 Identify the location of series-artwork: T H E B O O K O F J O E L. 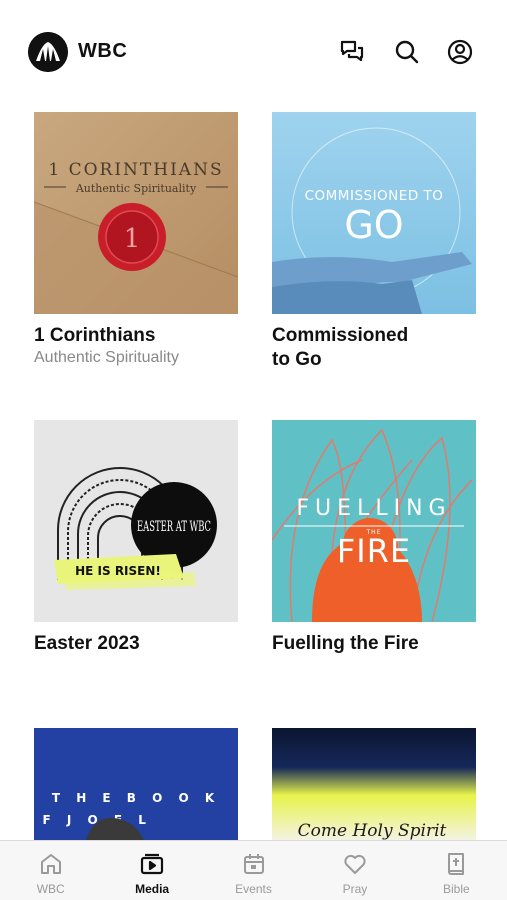
(136, 784).